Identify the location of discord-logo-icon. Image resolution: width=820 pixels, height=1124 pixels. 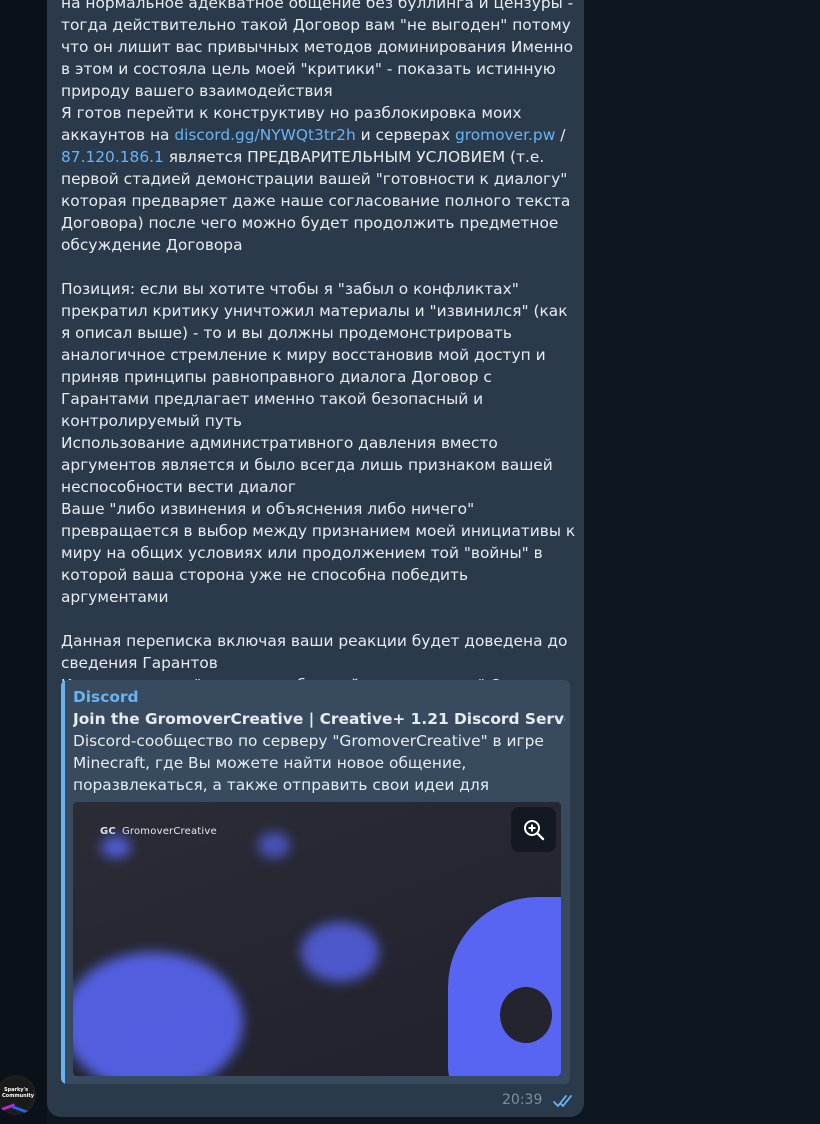
(504, 986).